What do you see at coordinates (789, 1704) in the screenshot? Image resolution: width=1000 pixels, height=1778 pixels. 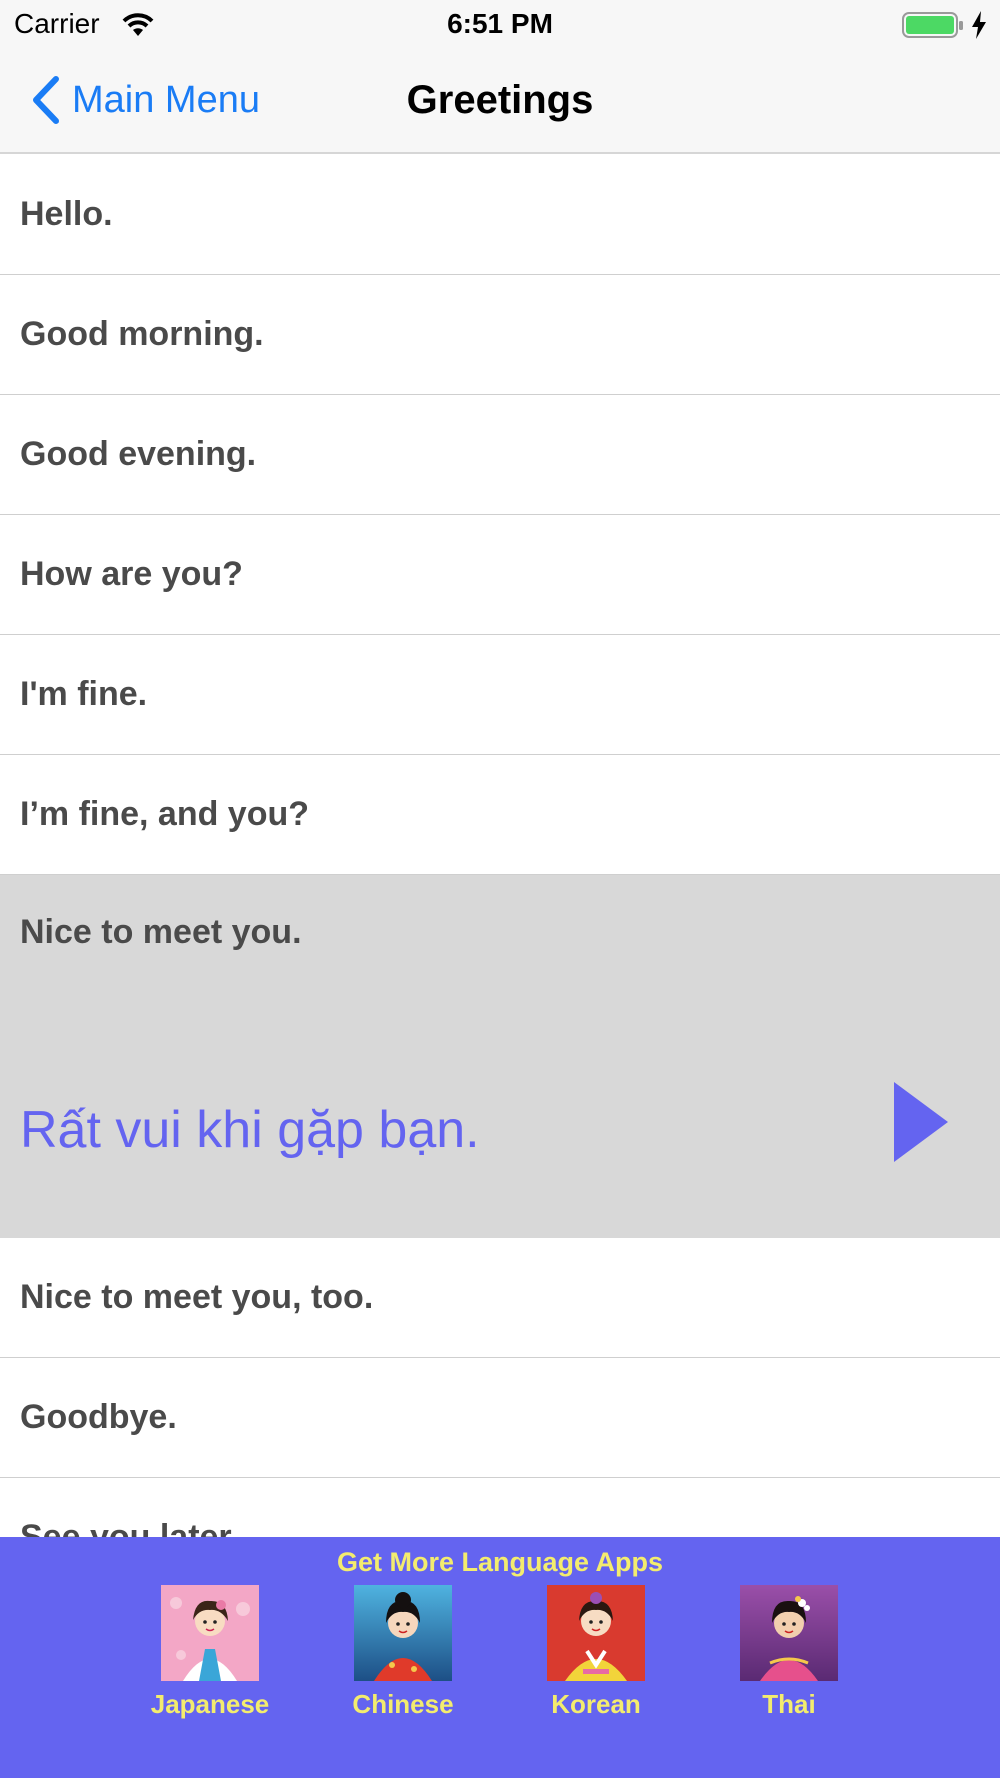 I see `thai-app-label: Thai` at bounding box center [789, 1704].